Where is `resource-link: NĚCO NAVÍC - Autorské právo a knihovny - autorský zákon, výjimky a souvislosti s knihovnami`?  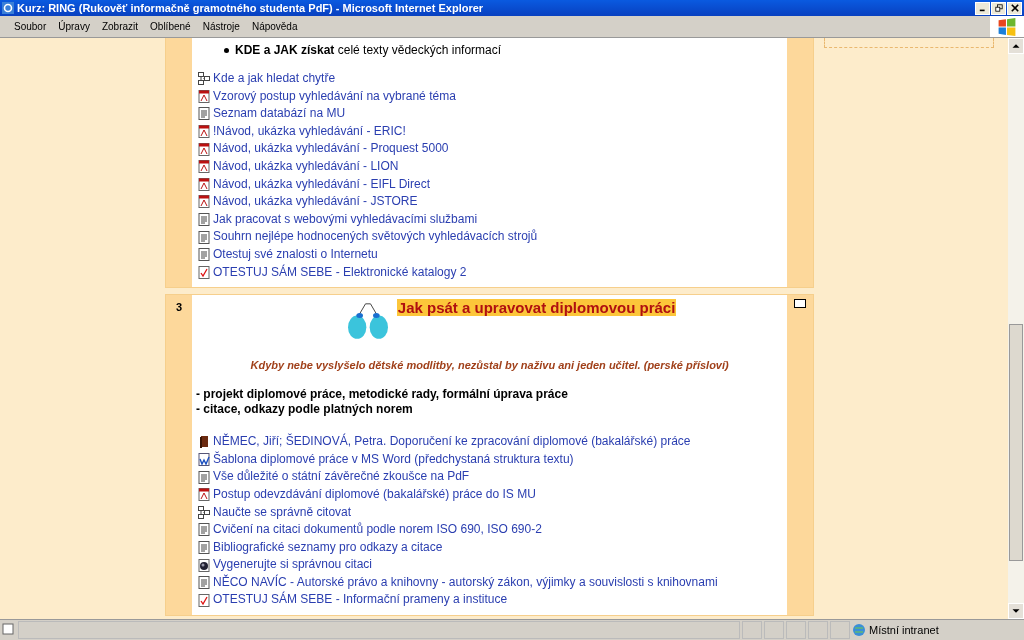
resource-link: NĚCO NAVÍC - Autorské právo a knihovny - autorský zákon, výjimky a souvislosti s knihovnami is located at coordinates (465, 582).